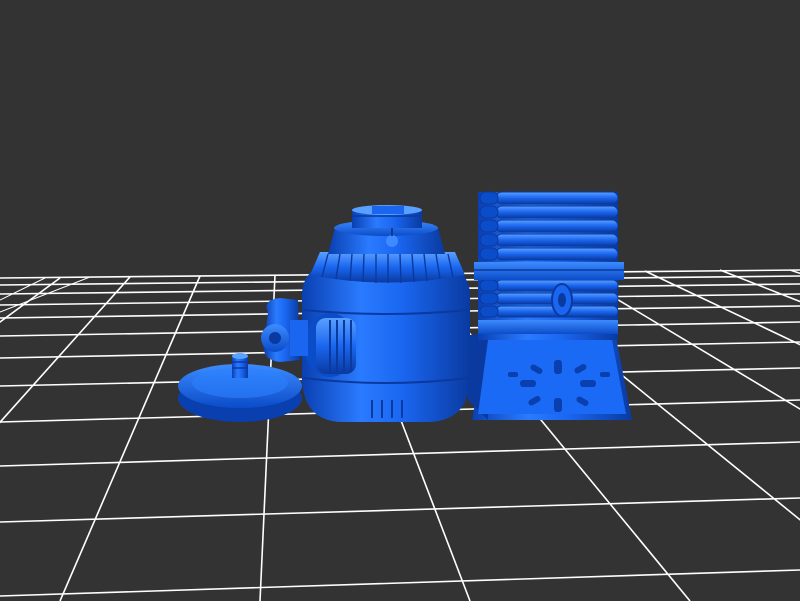  What do you see at coordinates (240, 387) in the screenshot?
I see `flat-disc-cap` at bounding box center [240, 387].